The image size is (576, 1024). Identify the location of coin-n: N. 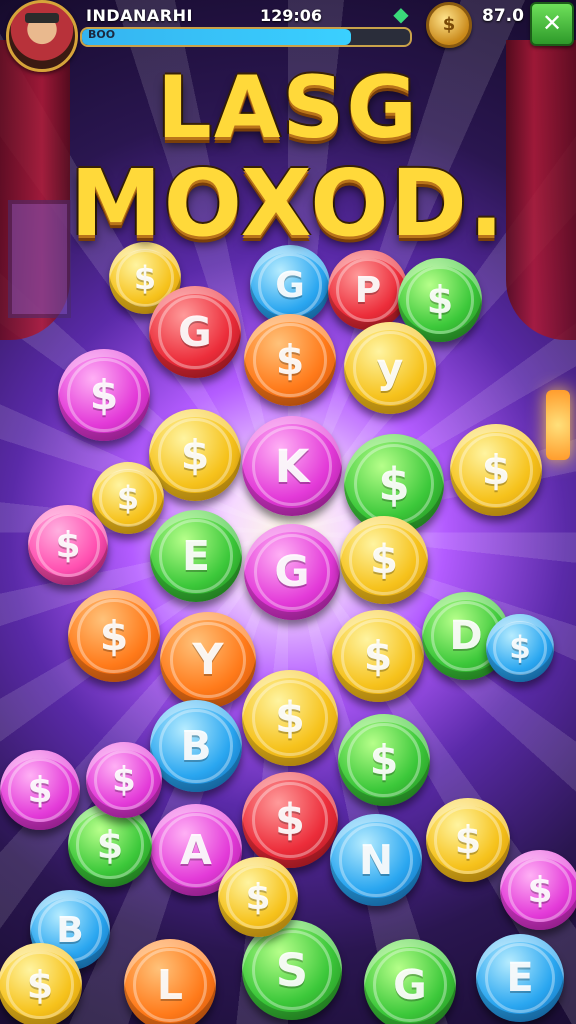
(376, 860).